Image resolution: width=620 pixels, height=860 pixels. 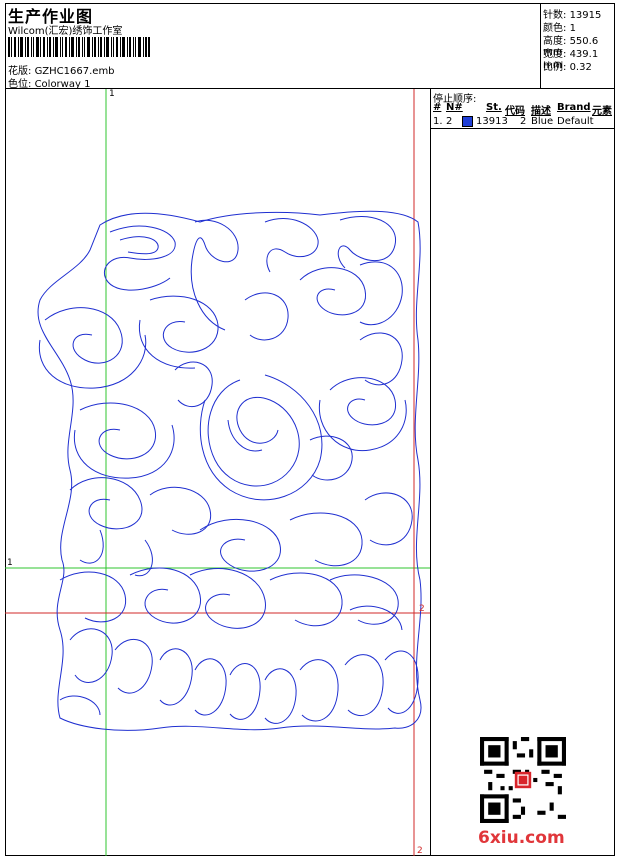 What do you see at coordinates (10, 563) in the screenshot?
I see `green-horizontal-marker: 1` at bounding box center [10, 563].